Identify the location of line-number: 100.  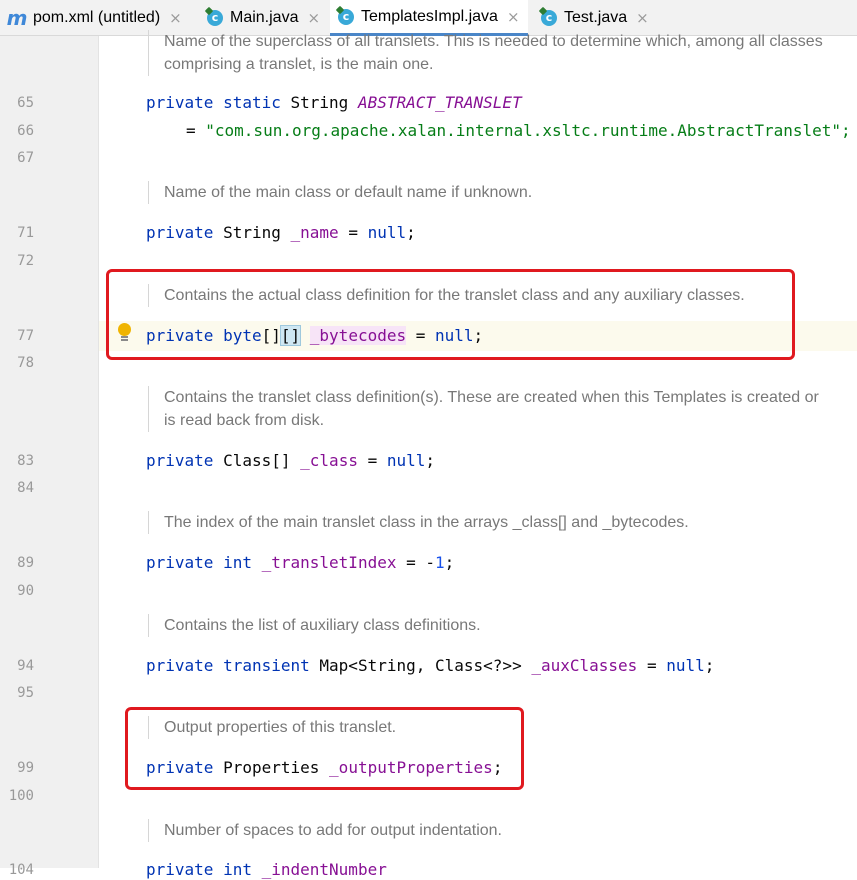
(21, 796).